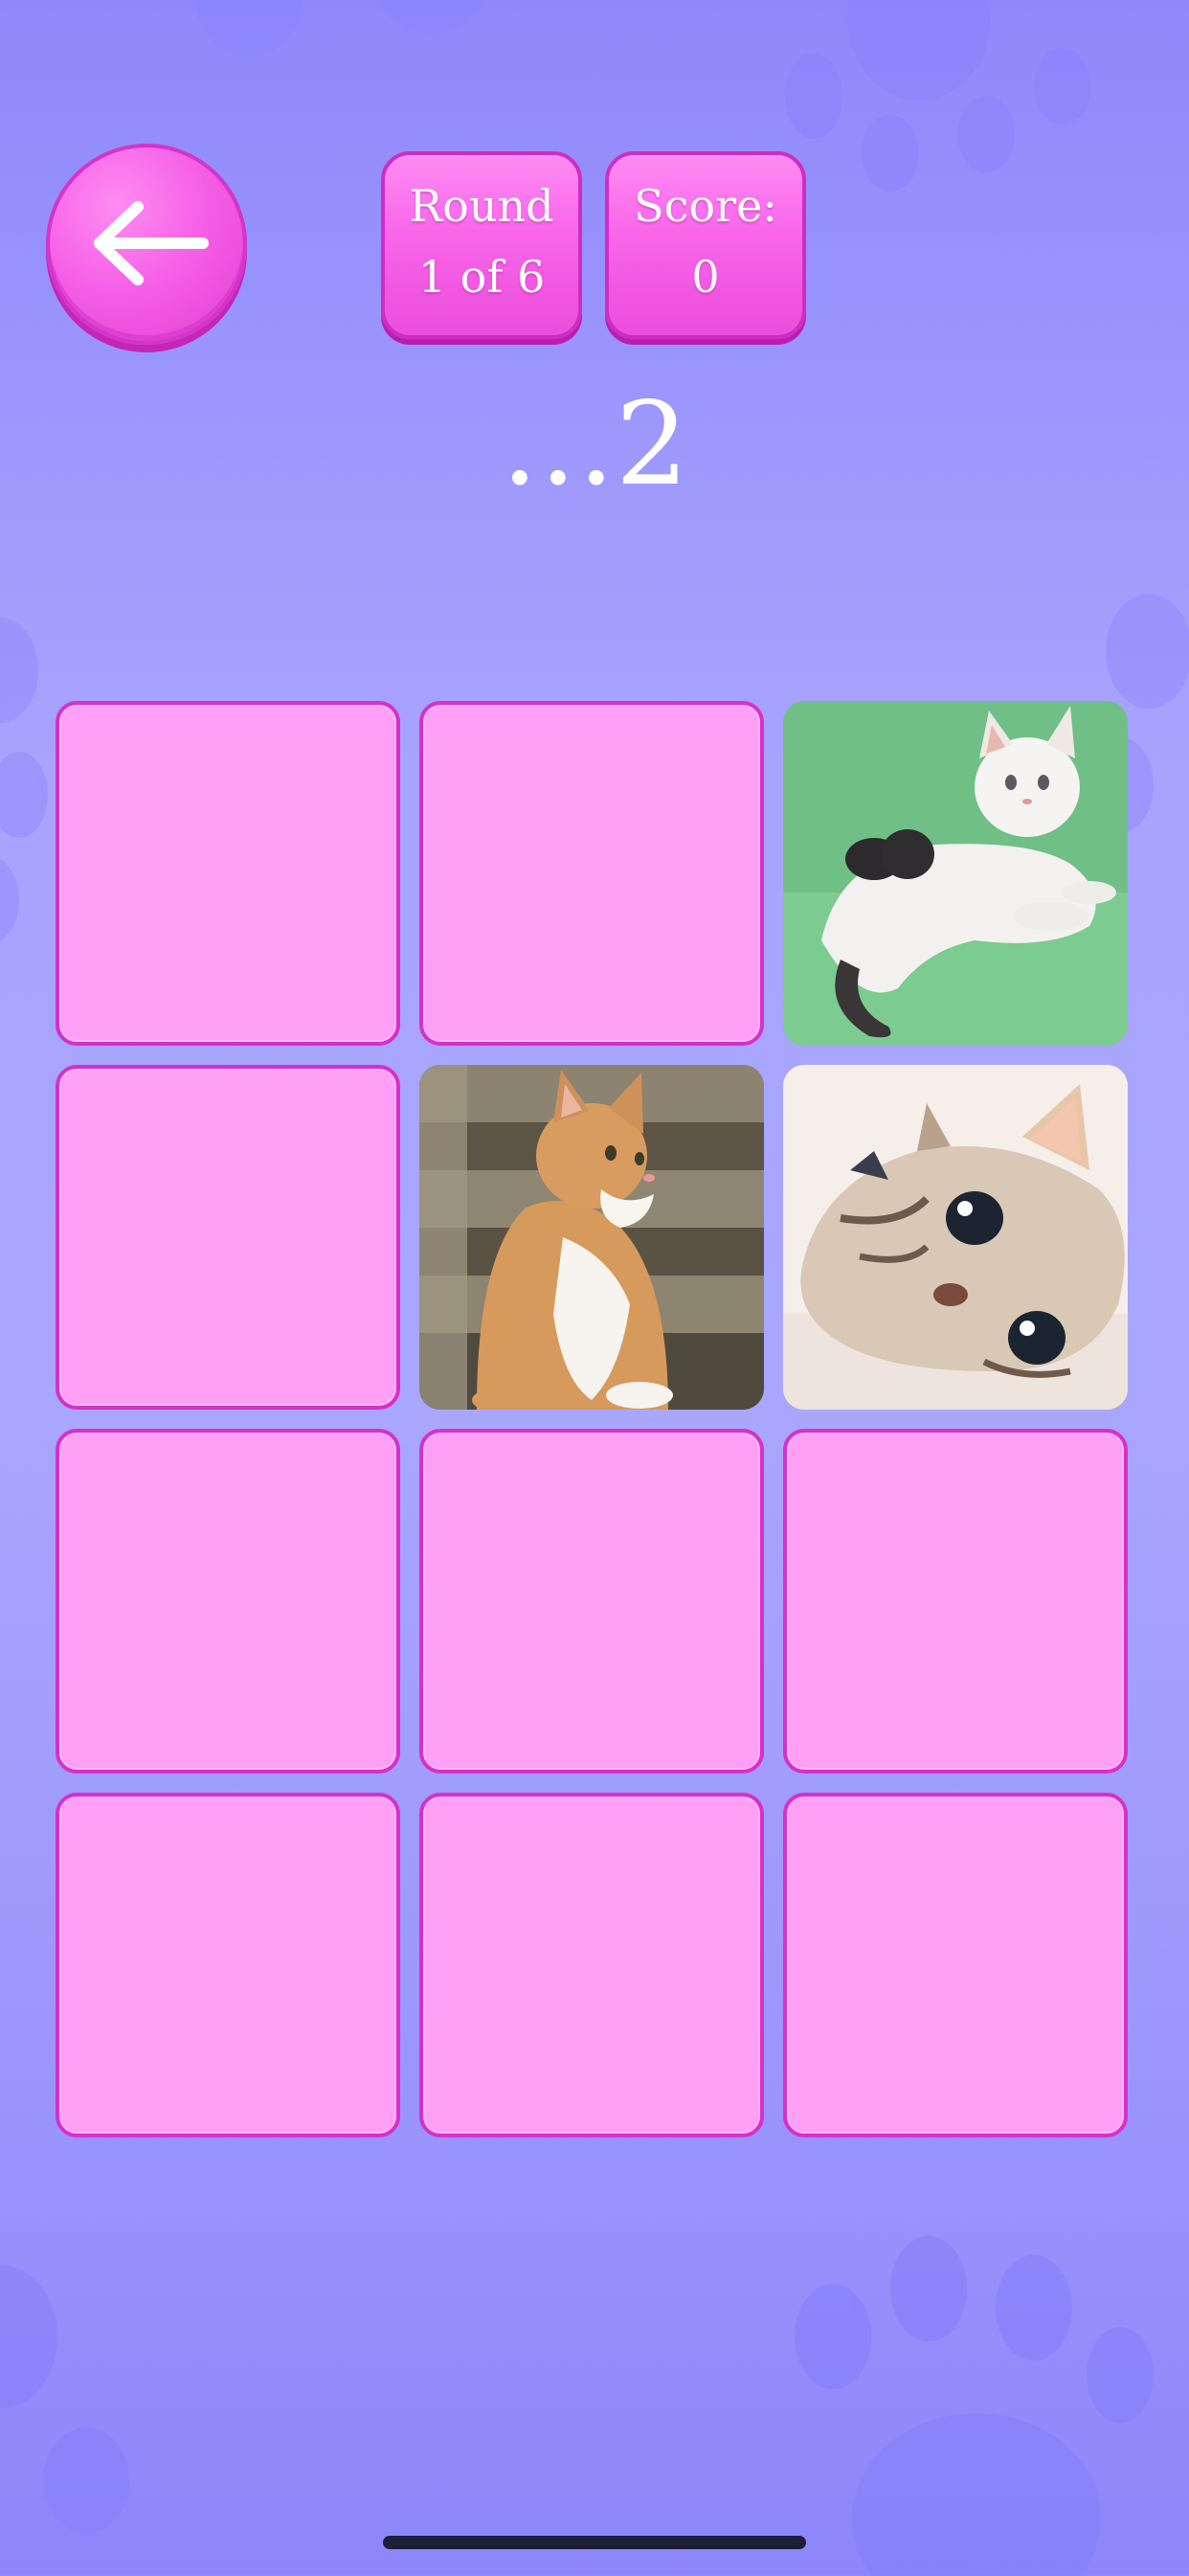 This screenshot has height=2576, width=1189. Describe the element at coordinates (705, 277) in the screenshot. I see `score-value: 0` at that location.